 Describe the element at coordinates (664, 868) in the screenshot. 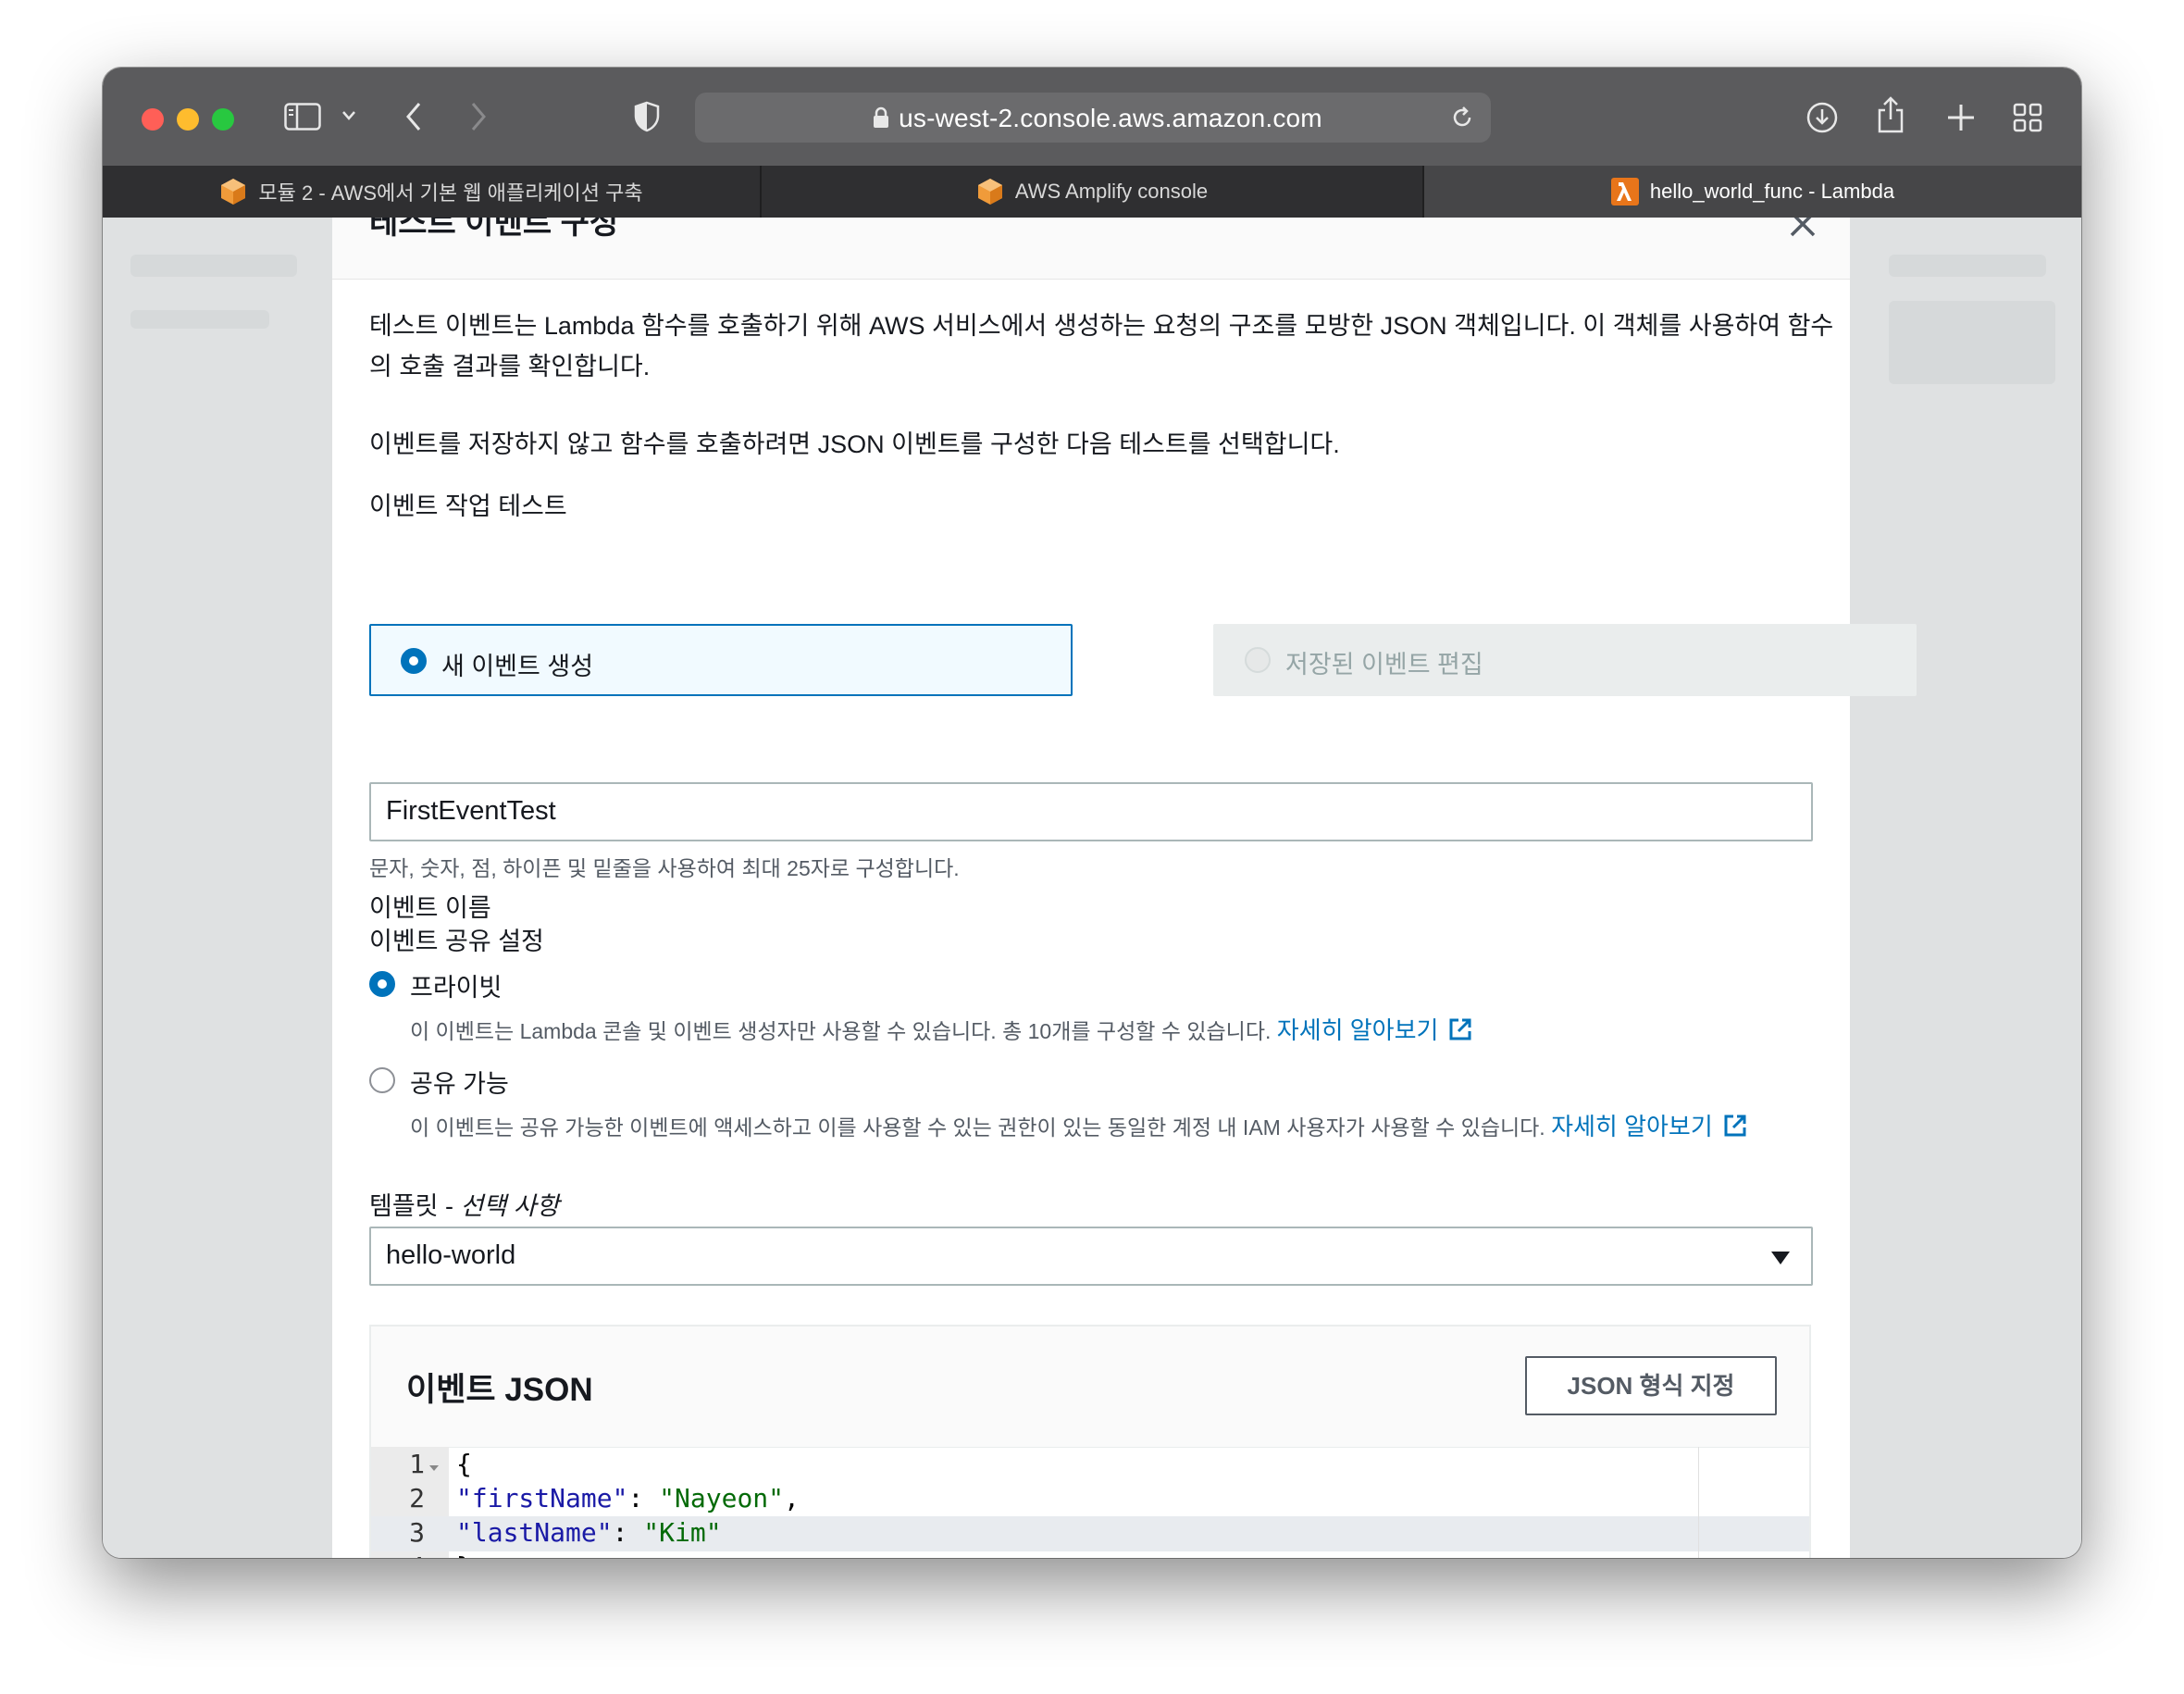

I see `event-name-hint: 문자, 숫자, 점, 하이픈 및 밑줄을 사용하여 최대 25자로 구성합니다.` at that location.